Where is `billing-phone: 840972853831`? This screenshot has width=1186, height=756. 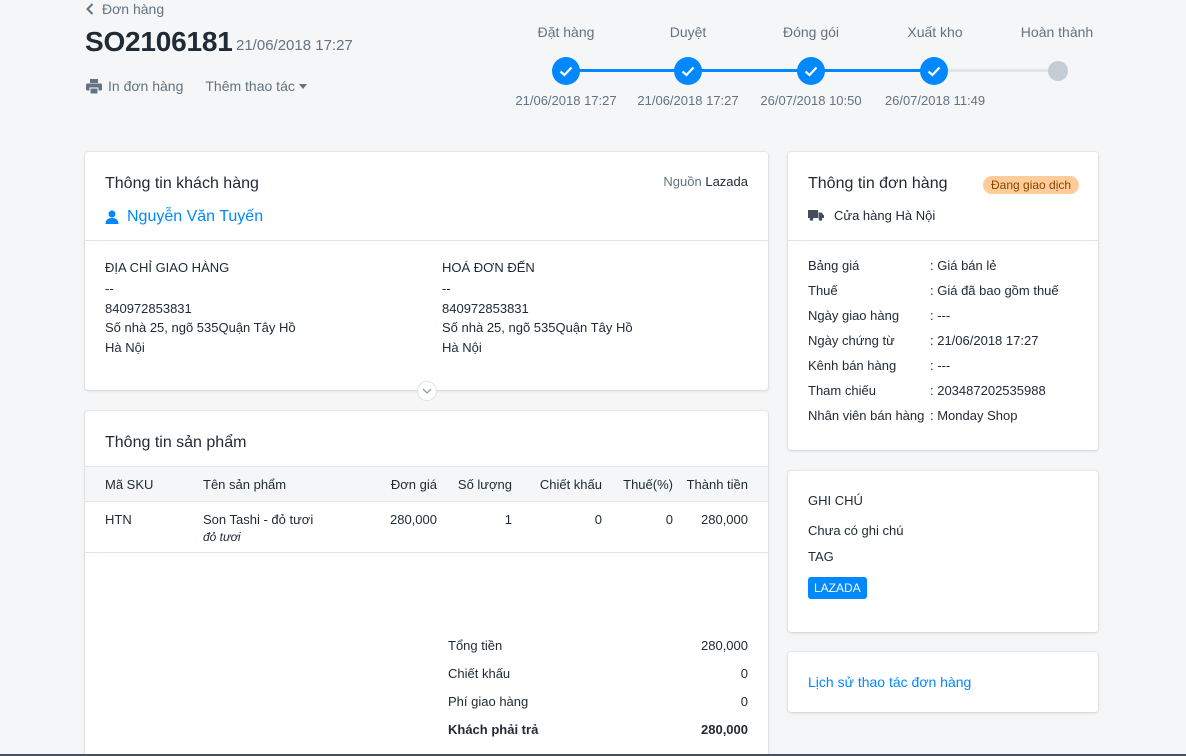 billing-phone: 840972853831 is located at coordinates (485, 308).